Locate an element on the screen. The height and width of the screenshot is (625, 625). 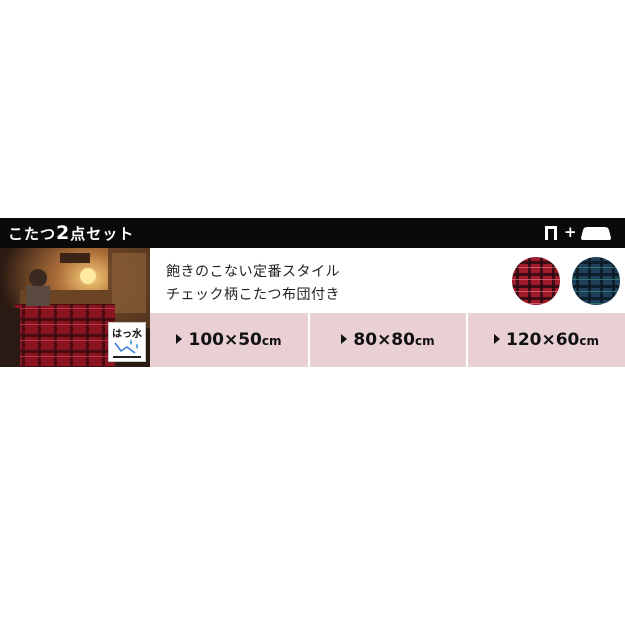
size-options: 100×50cm 80×80cm 120×60cm is located at coordinates (387, 340).